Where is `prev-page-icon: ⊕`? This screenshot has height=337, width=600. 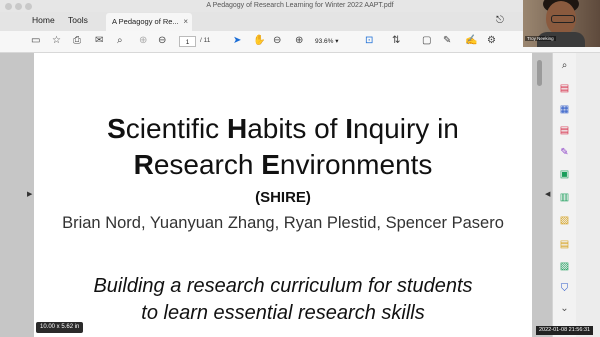 prev-page-icon: ⊕ is located at coordinates (143, 40).